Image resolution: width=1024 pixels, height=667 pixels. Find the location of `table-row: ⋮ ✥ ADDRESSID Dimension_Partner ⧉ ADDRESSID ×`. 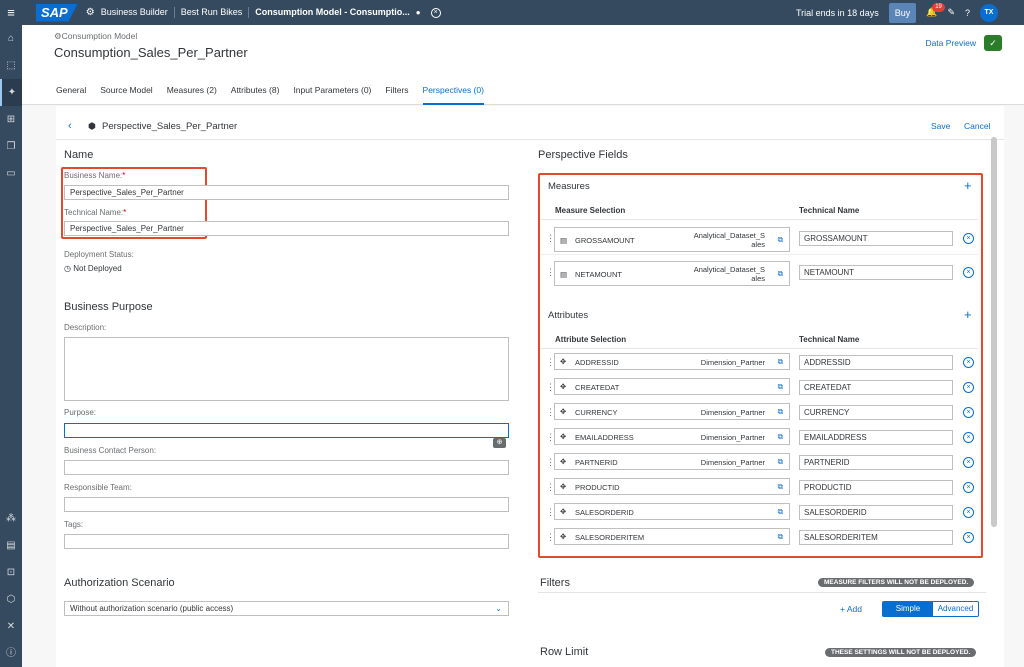

table-row: ⋮ ✥ ADDRESSID Dimension_Partner ⧉ ADDRESSID × is located at coordinates (759, 363).